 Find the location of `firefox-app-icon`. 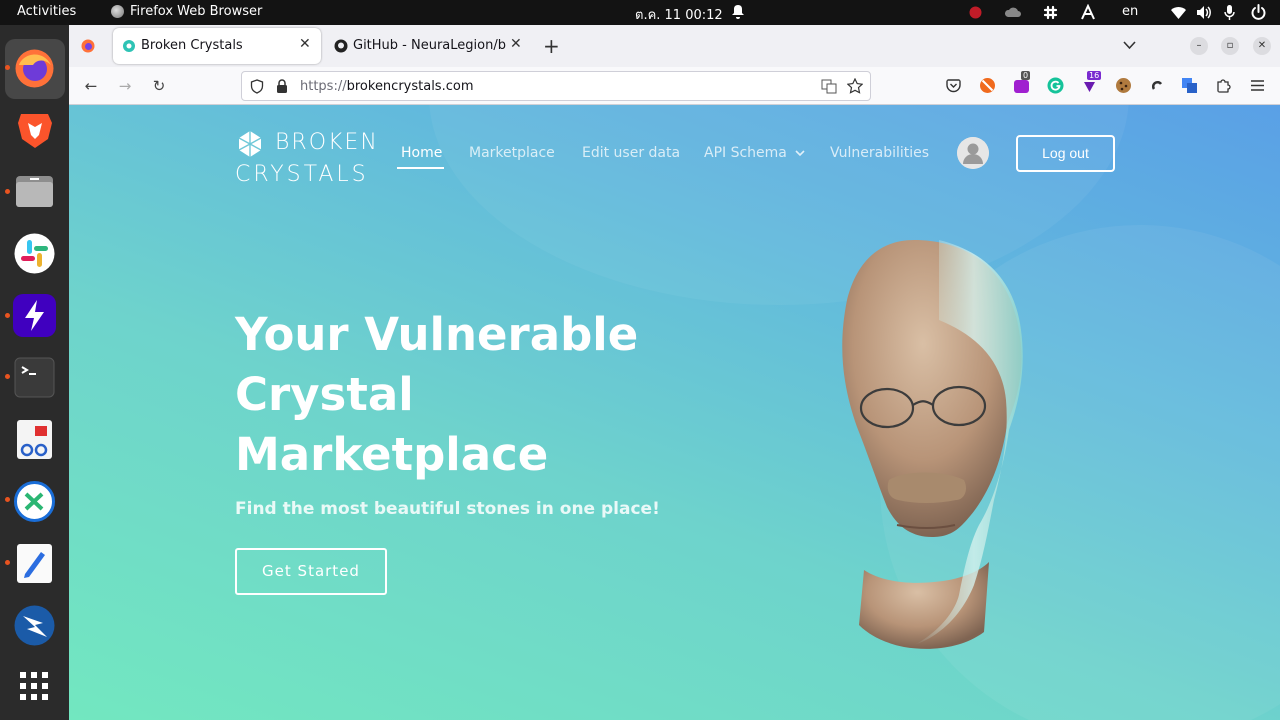

firefox-app-icon is located at coordinates (117, 11).